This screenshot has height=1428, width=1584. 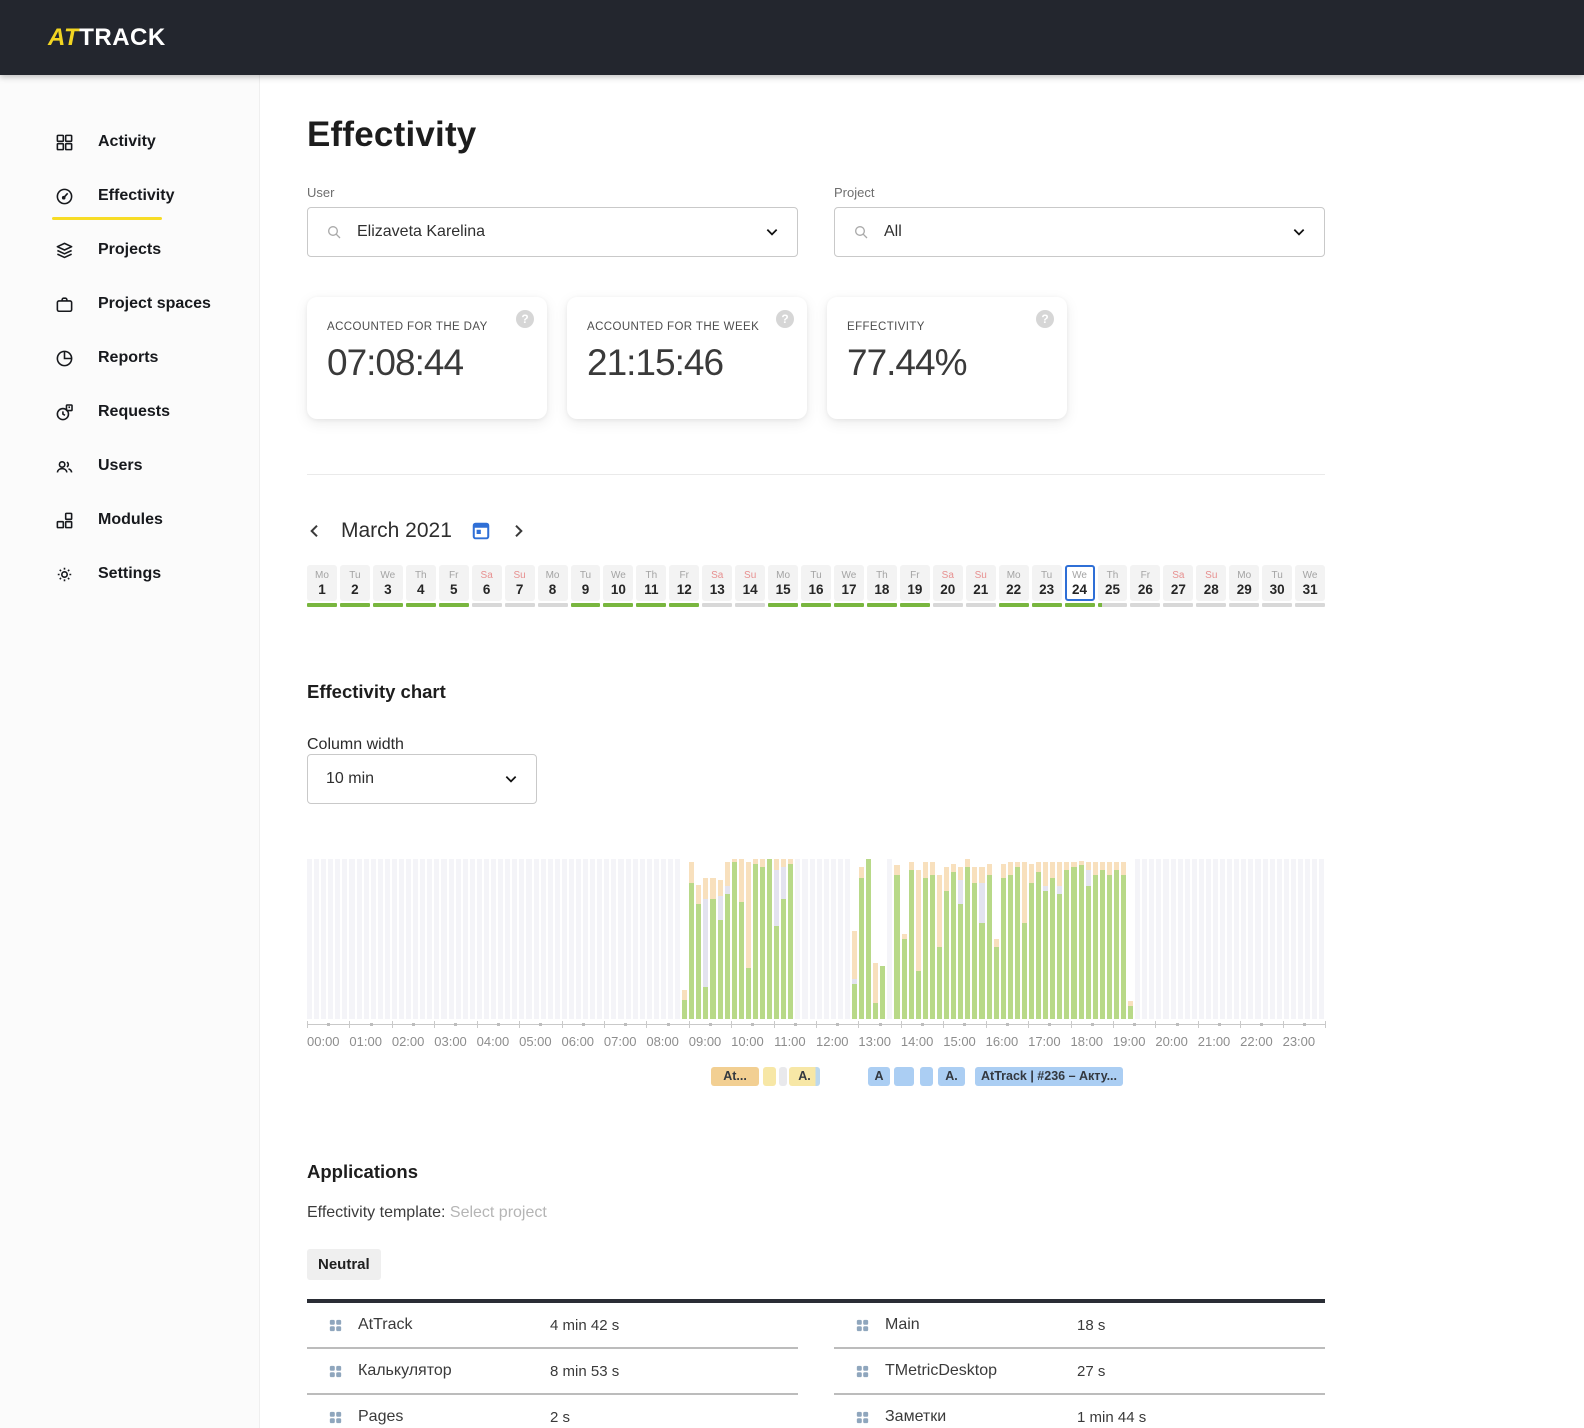 What do you see at coordinates (481, 531) in the screenshot?
I see `calendar-icon` at bounding box center [481, 531].